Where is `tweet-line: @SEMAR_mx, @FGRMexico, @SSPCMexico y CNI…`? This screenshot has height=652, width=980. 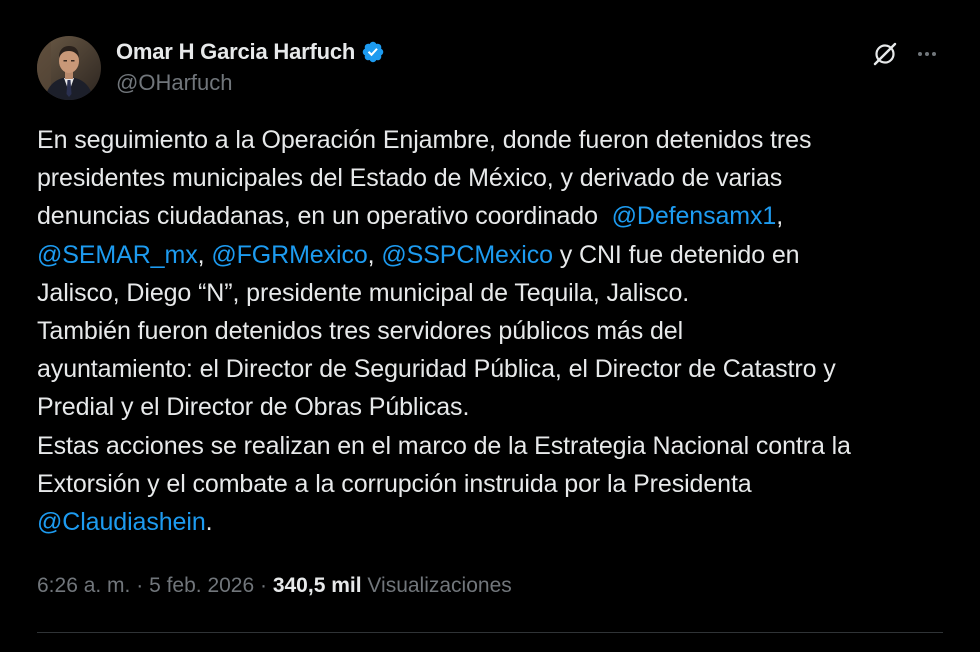 tweet-line: @SEMAR_mx, @FGRMexico, @SSPCMexico y CNI… is located at coordinates (492, 255).